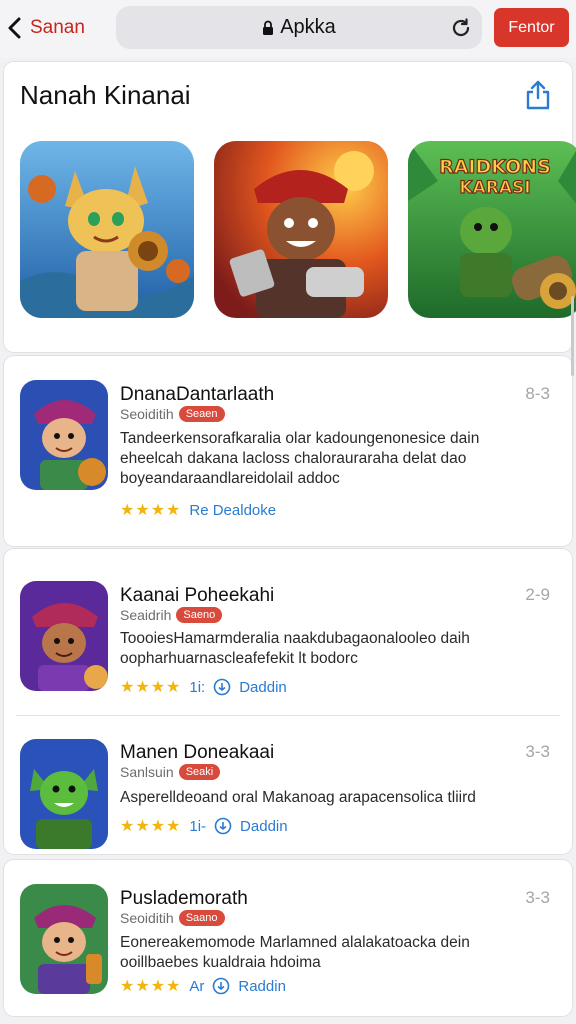 This screenshot has width=576, height=1024. What do you see at coordinates (14, 28) in the screenshot?
I see `chevron-left-icon` at bounding box center [14, 28].